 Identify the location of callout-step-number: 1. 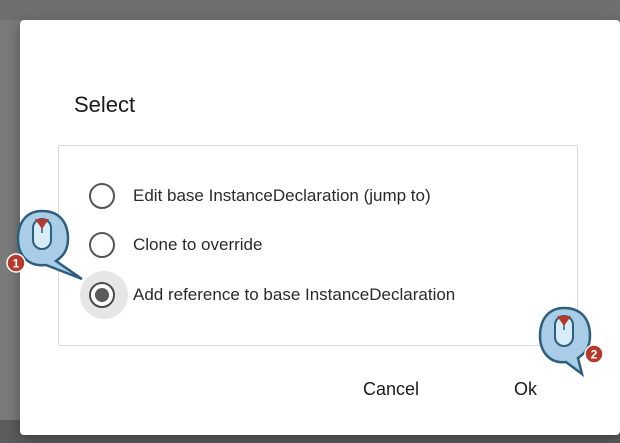
(16, 264).